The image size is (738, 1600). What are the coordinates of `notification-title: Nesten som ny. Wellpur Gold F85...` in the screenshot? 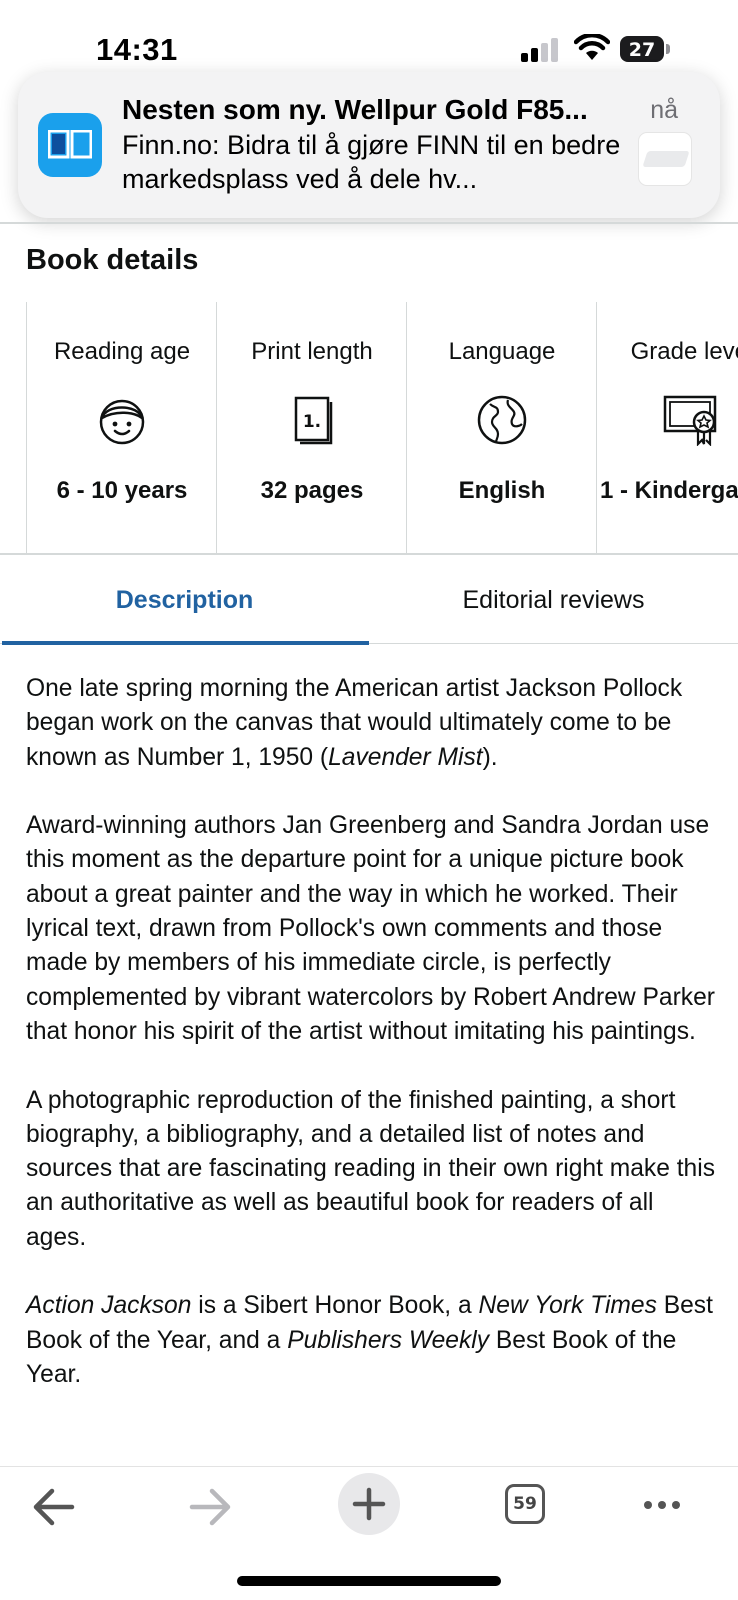 It's located at (355, 109).